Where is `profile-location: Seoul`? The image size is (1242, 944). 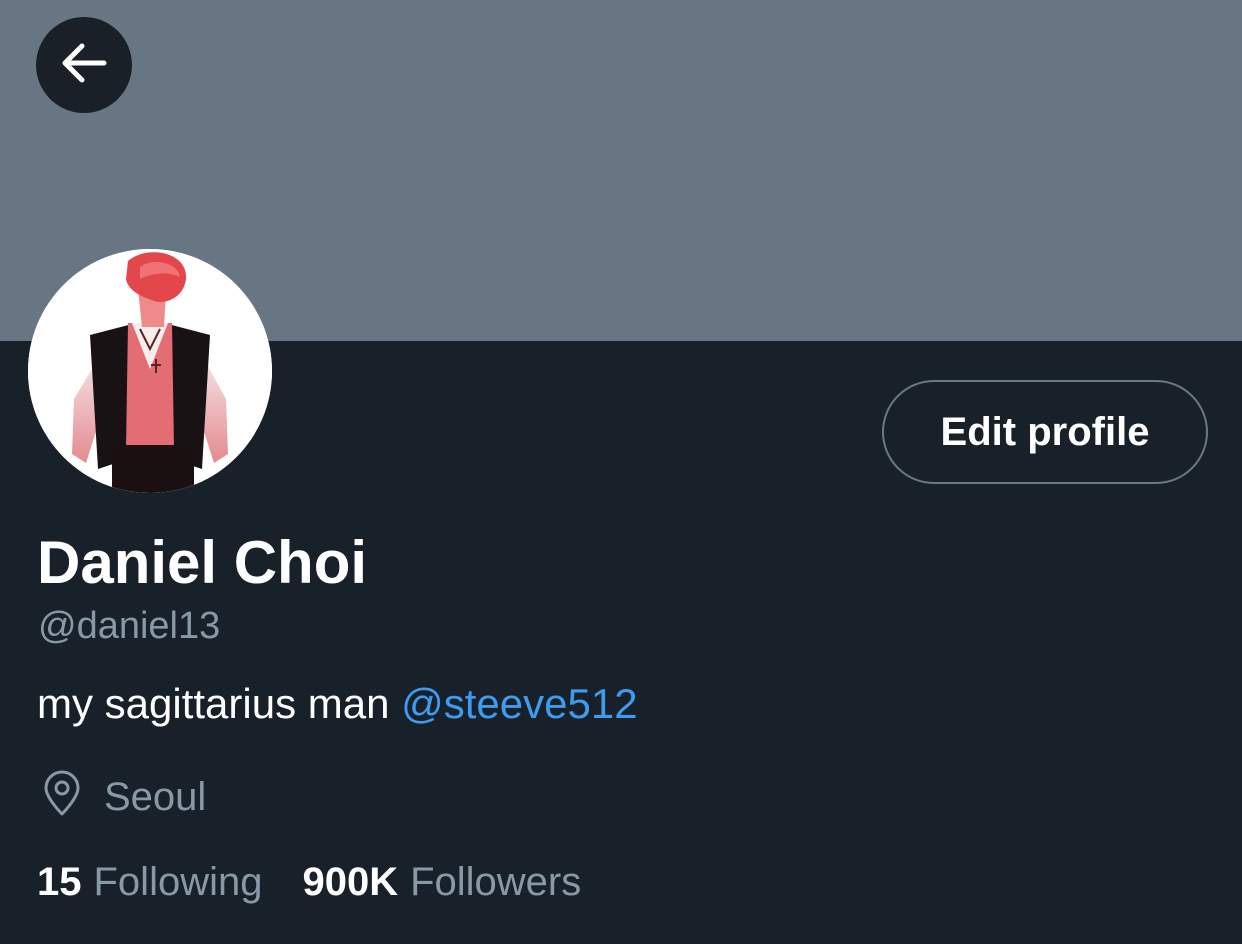 profile-location: Seoul is located at coordinates (123, 796).